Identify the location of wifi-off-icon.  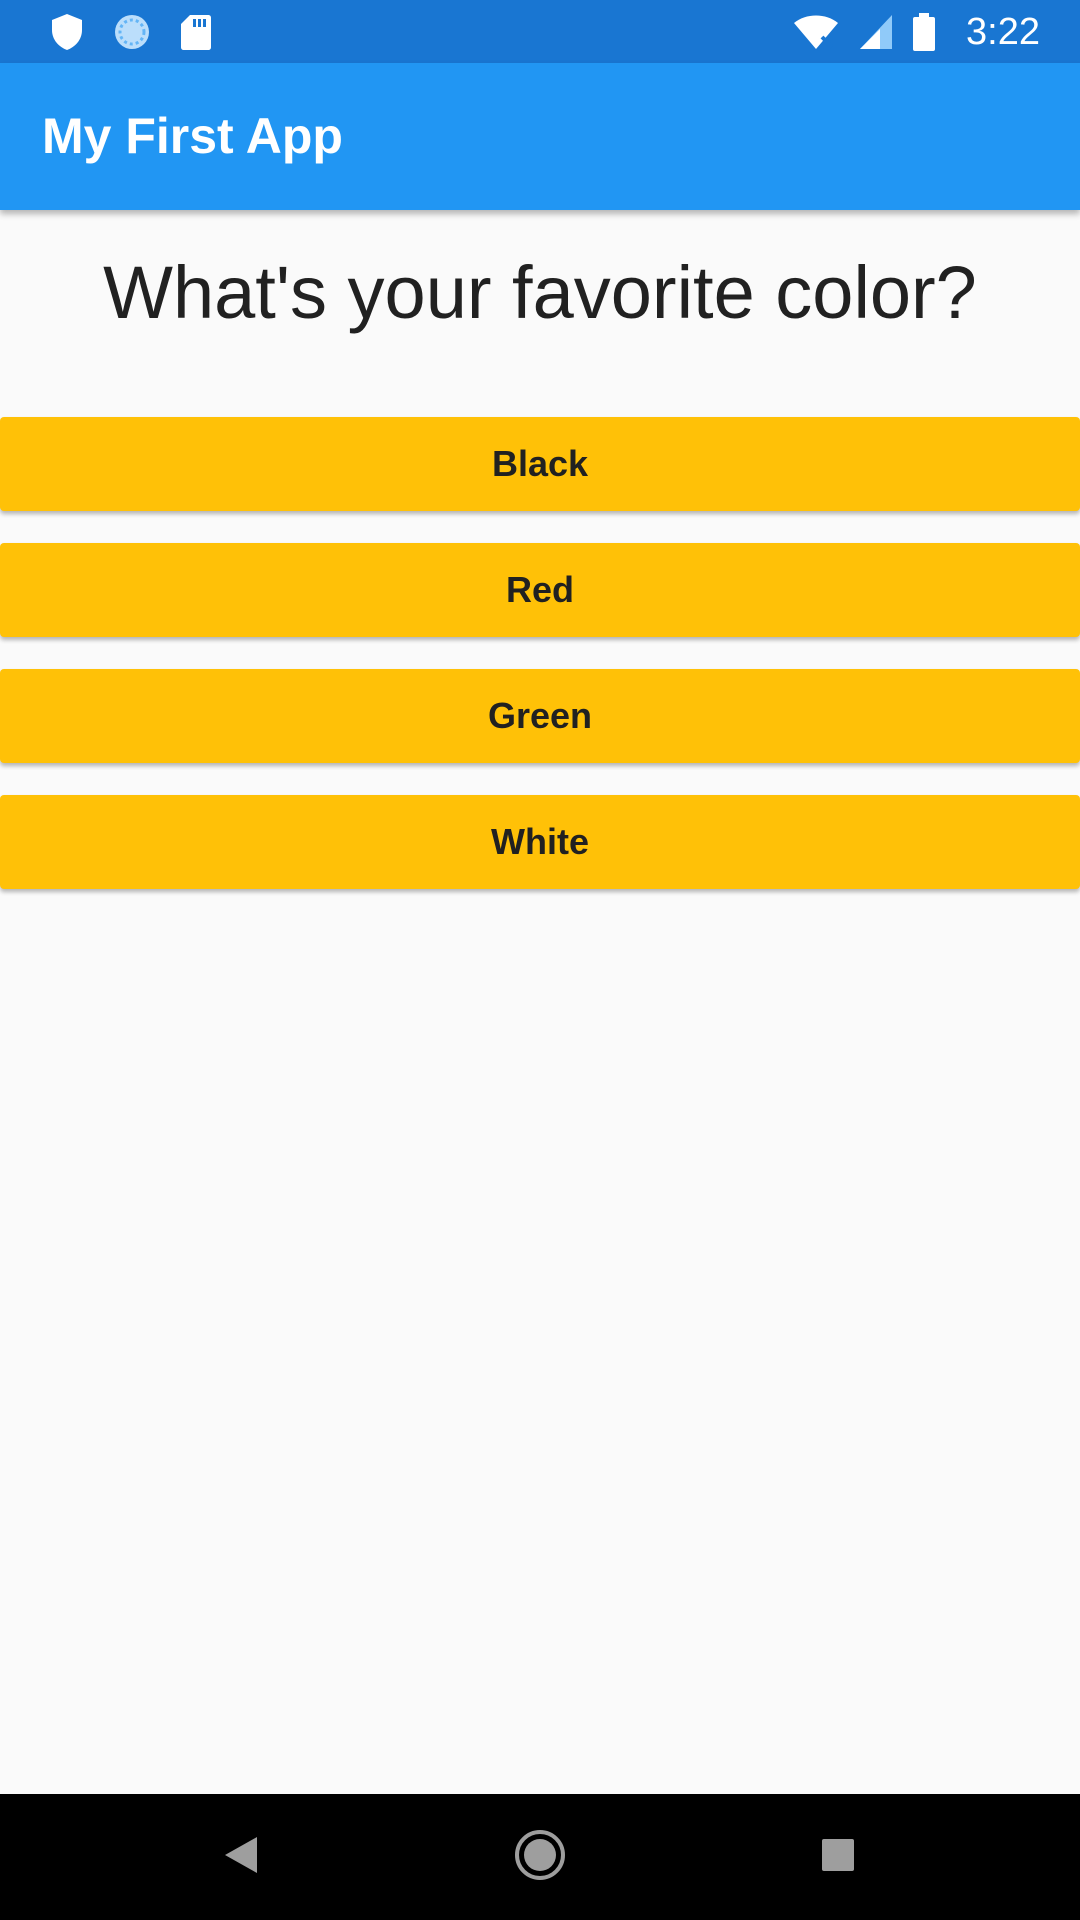
(816, 32).